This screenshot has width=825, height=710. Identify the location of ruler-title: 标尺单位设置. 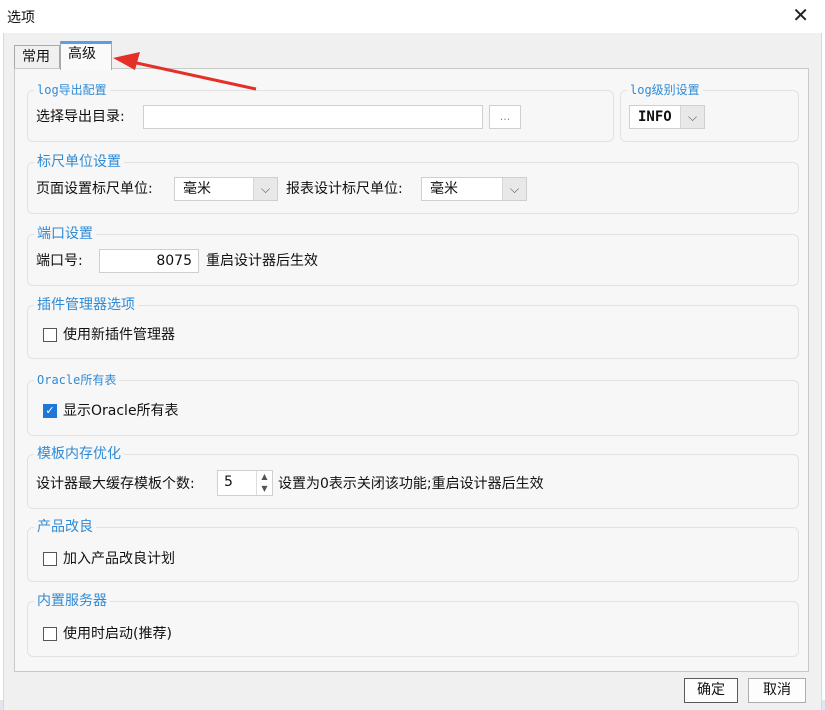
(79, 162).